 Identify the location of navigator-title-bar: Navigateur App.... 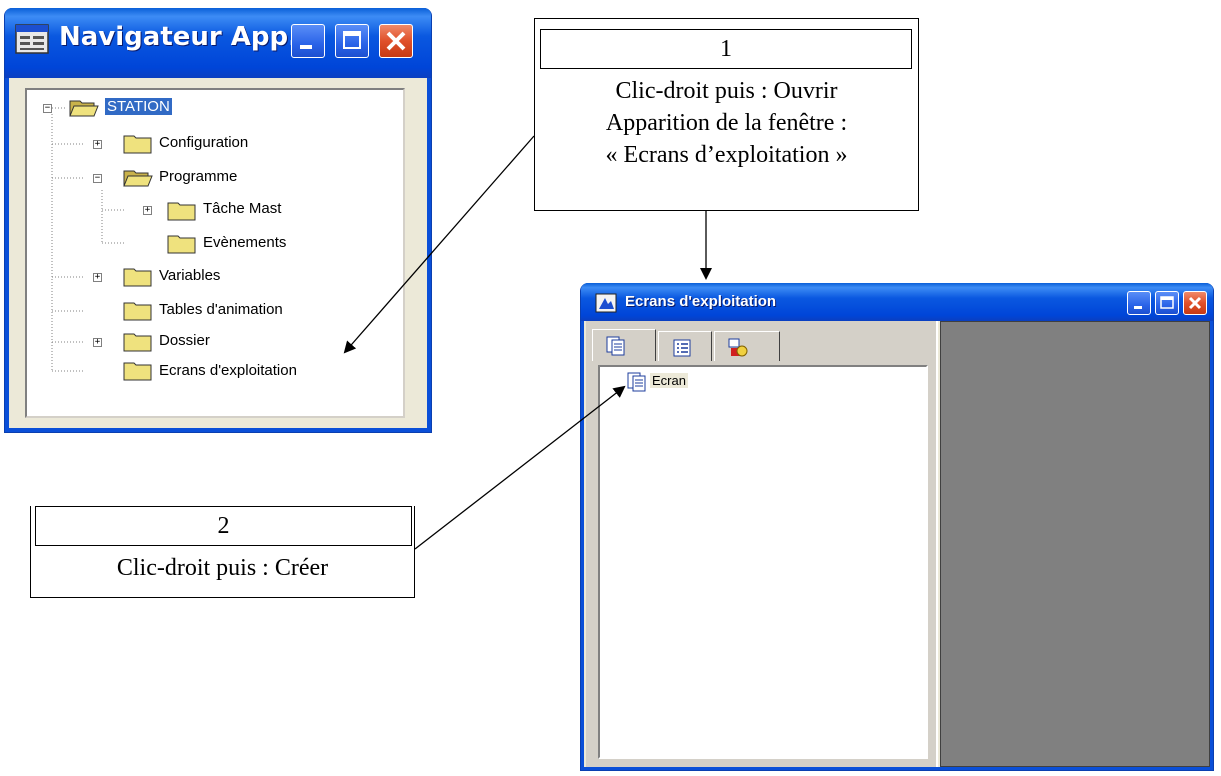
(218, 43).